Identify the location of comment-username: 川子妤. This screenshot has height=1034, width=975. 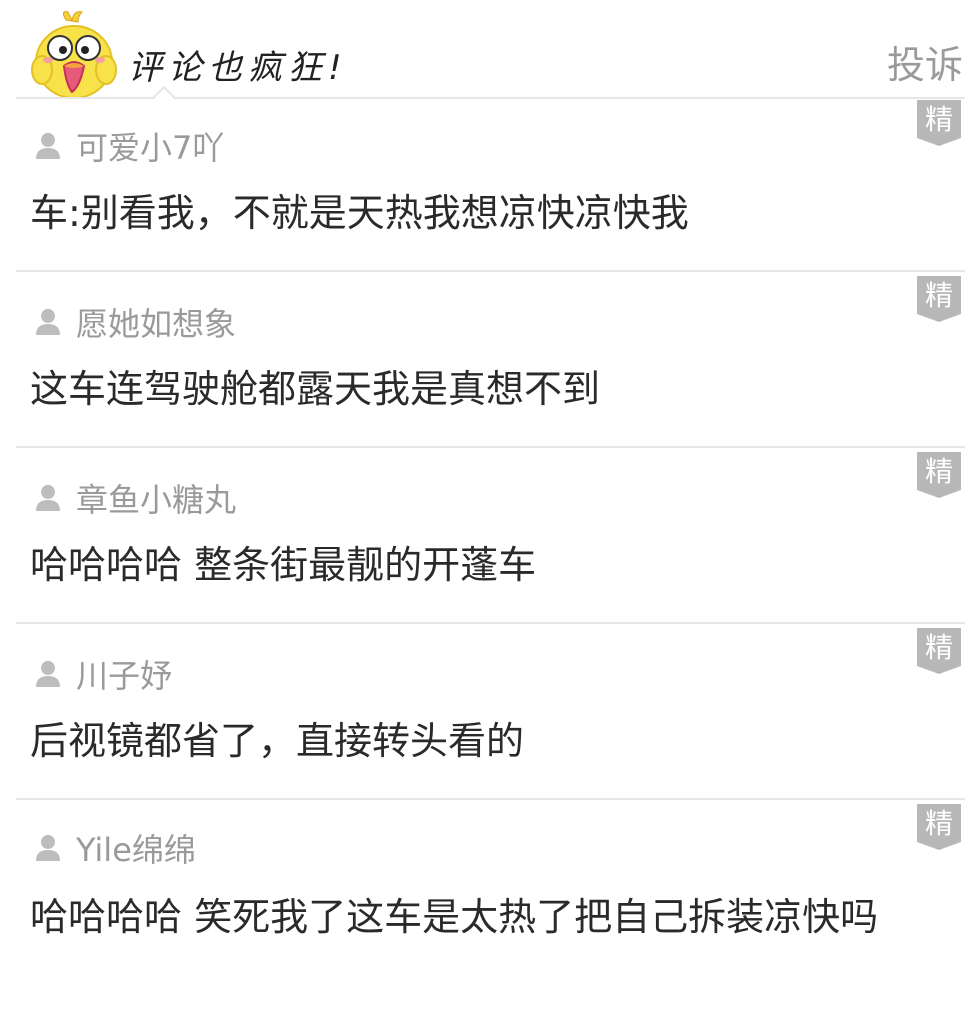
(124, 674).